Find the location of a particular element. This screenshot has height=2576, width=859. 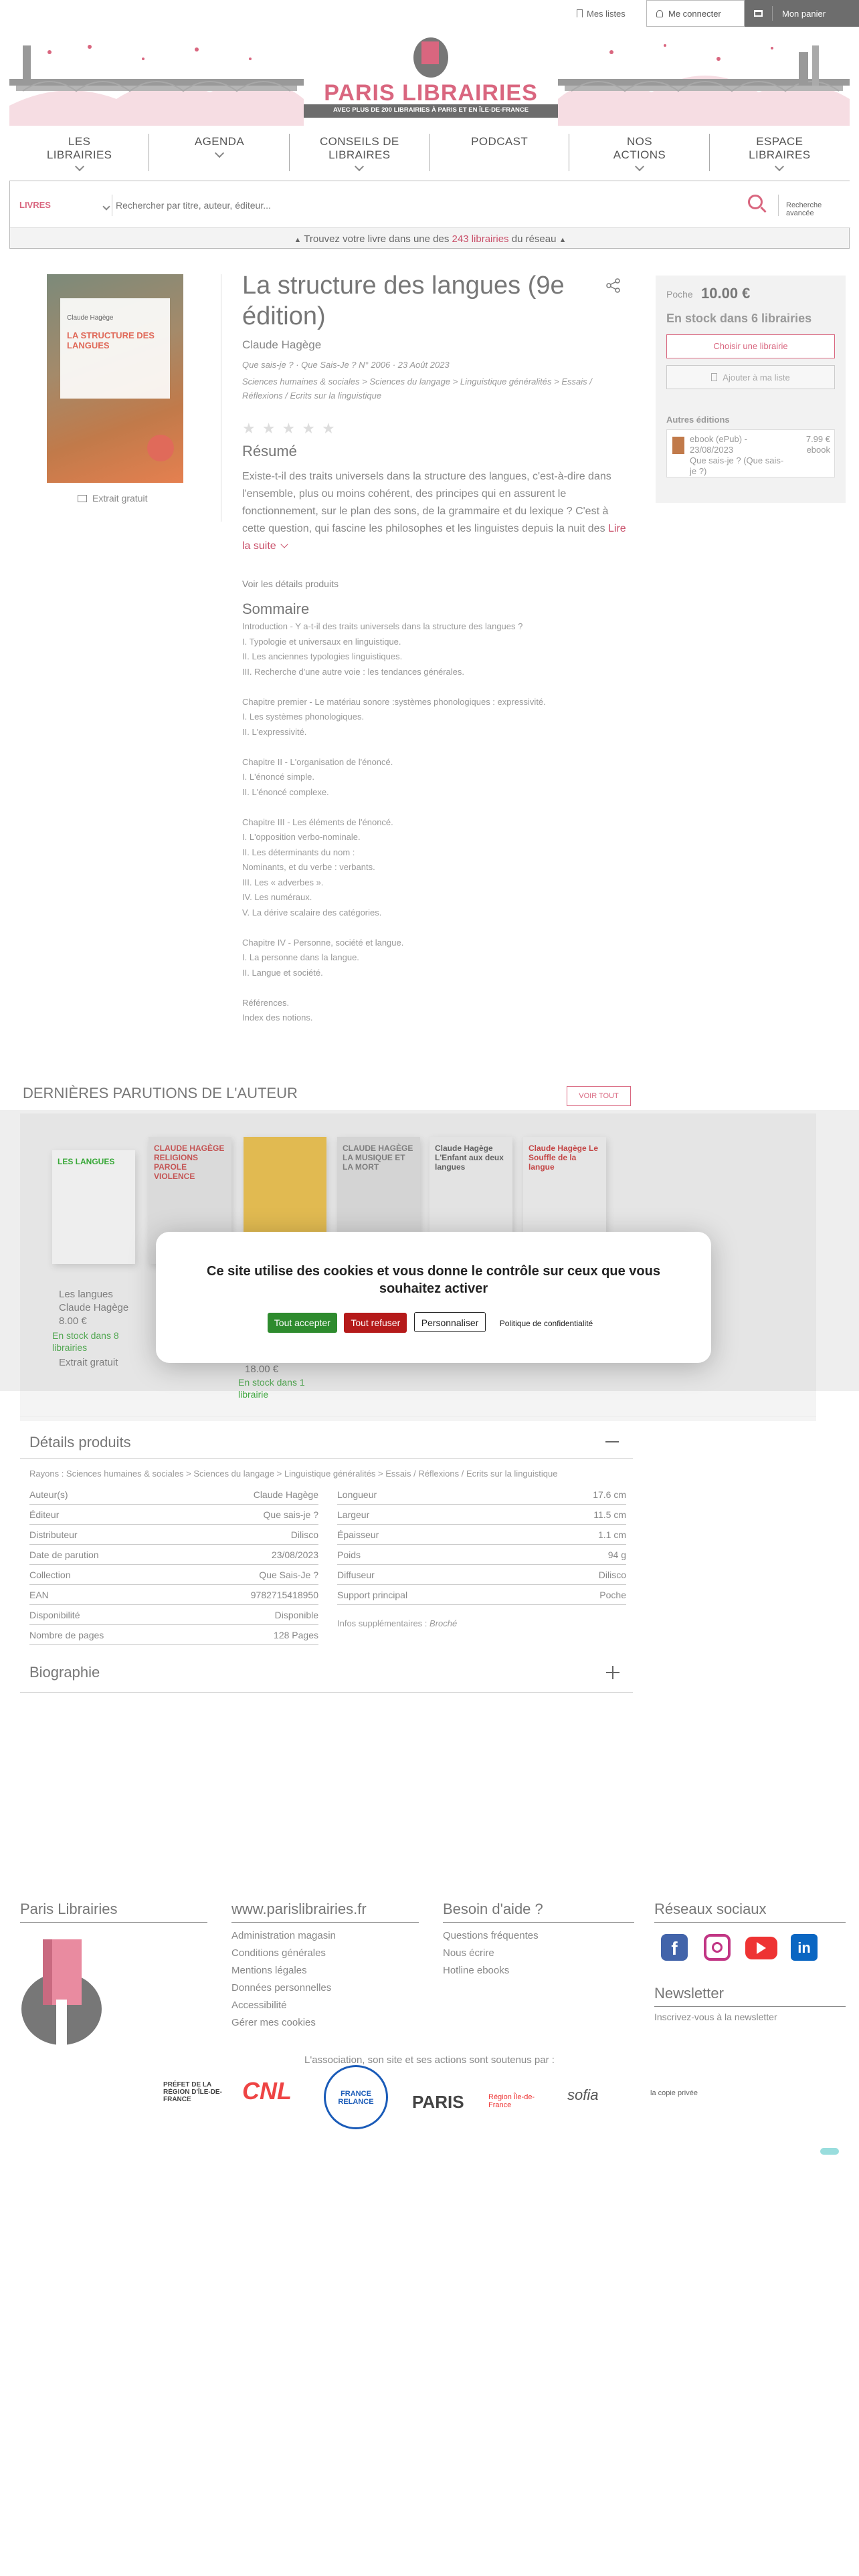

partner-logo: PRÉFET DE LA RÉGION D'ÎLE-DE-FRANCE is located at coordinates (196, 2092).